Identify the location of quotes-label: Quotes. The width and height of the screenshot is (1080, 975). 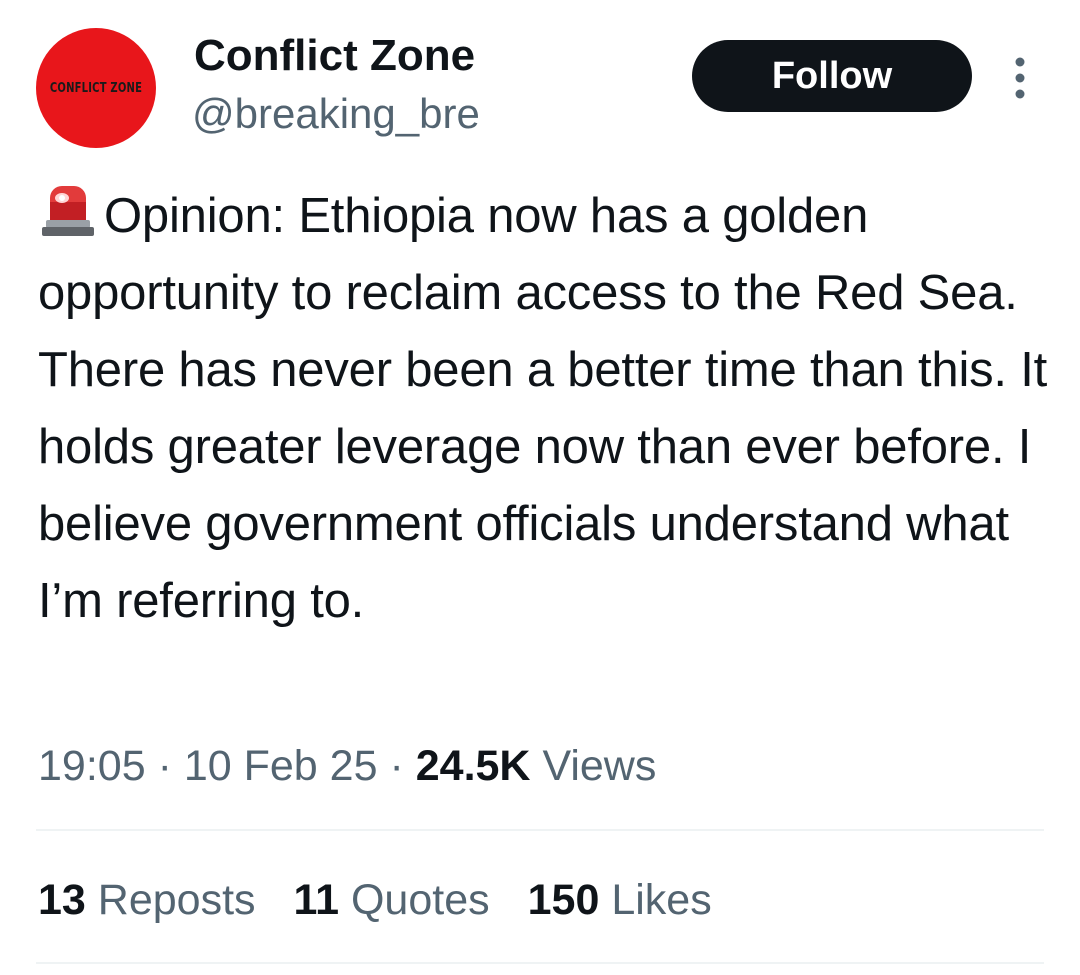
(420, 900).